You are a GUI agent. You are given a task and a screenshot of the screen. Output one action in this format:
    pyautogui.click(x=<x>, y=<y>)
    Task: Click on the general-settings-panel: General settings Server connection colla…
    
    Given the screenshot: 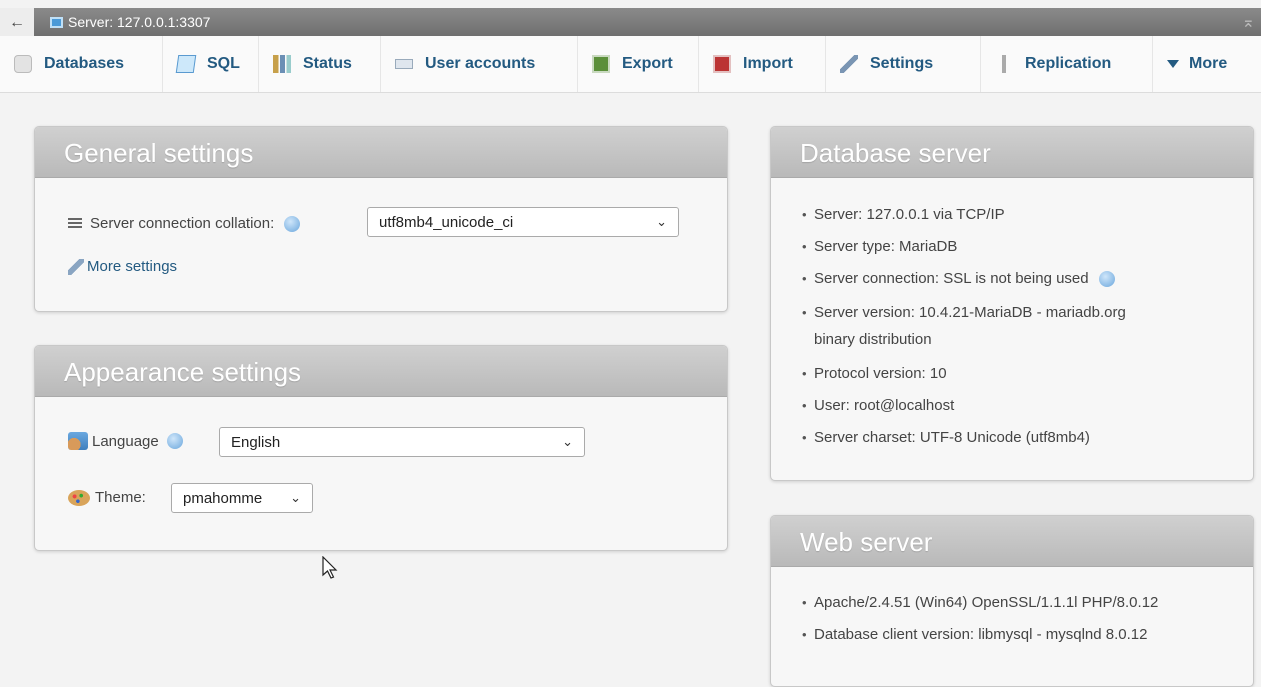 What is the action you would take?
    pyautogui.click(x=381, y=219)
    